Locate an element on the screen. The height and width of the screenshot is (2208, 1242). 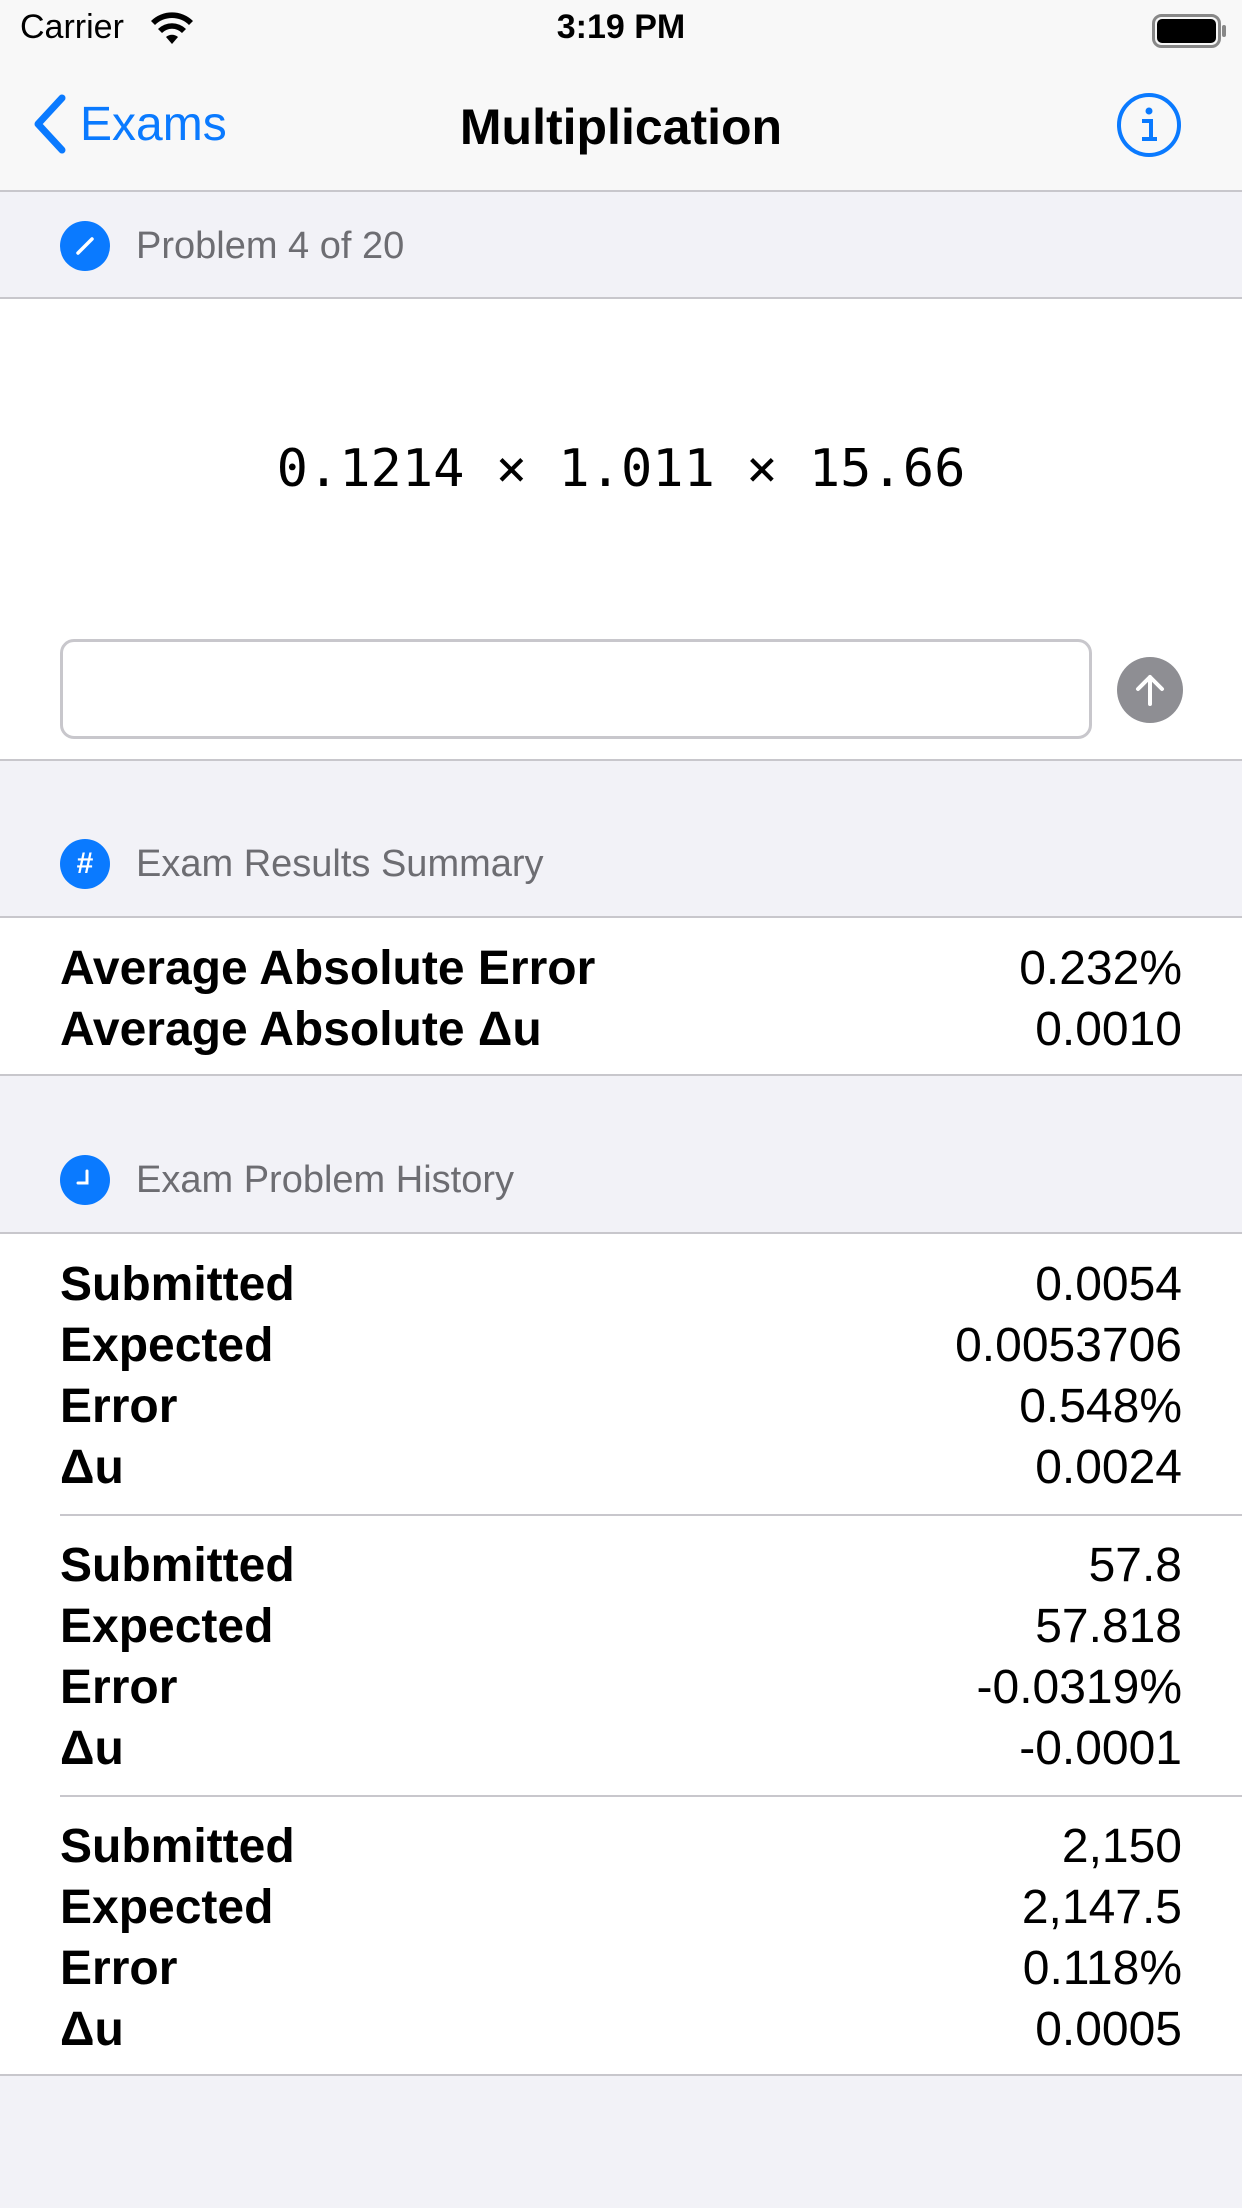
history-row-error: Error -0.0319% is located at coordinates (621, 1687).